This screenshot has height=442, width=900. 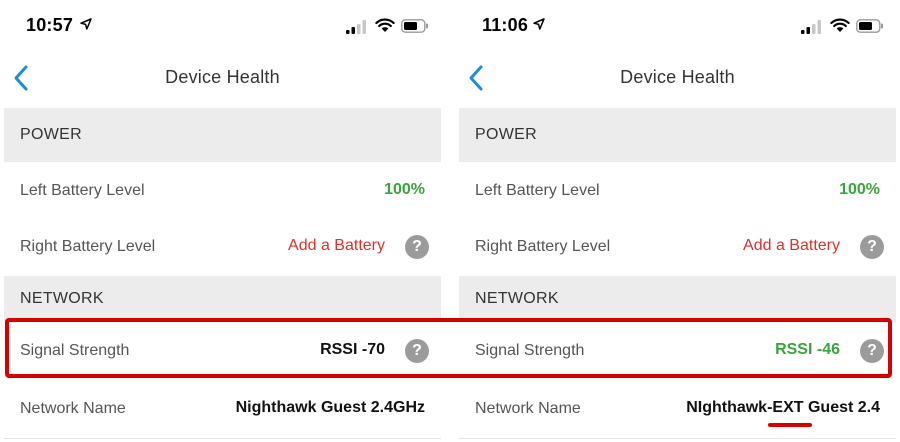 I want to click on network-name-value: Nighthawk Guest 2.4GHz, so click(x=330, y=407).